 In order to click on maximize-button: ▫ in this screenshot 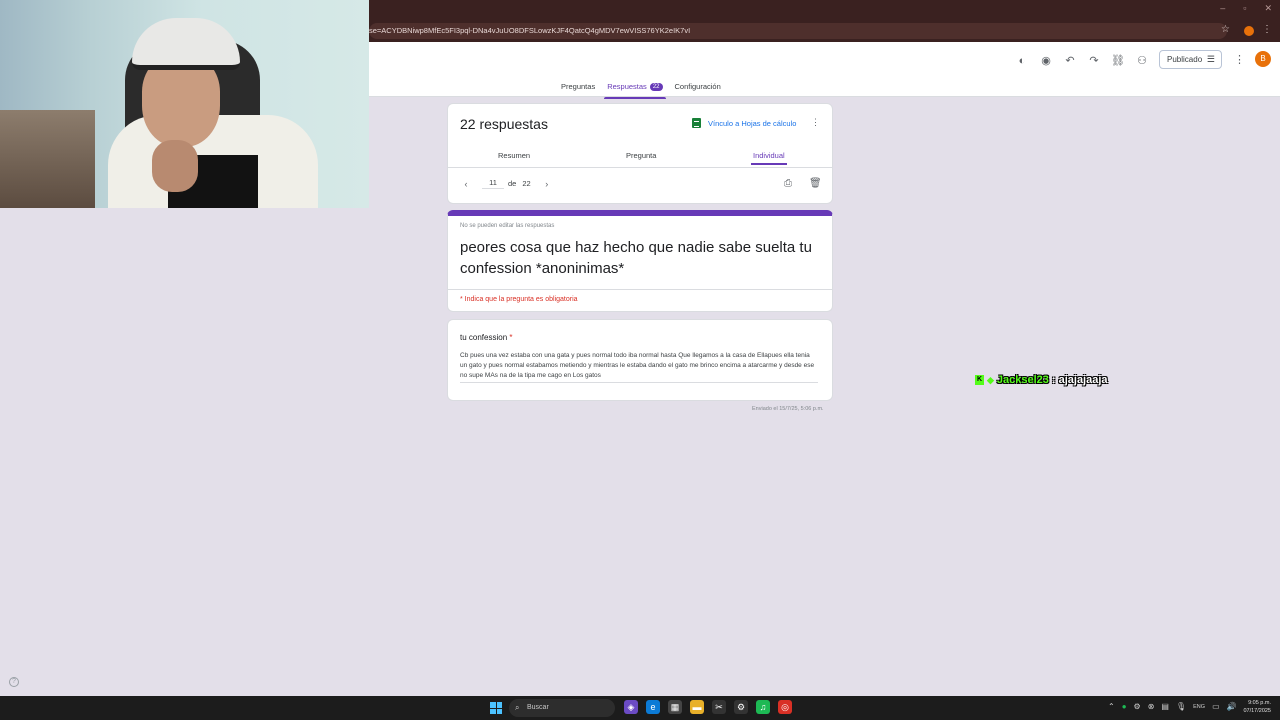, I will do `click(1244, 8)`.